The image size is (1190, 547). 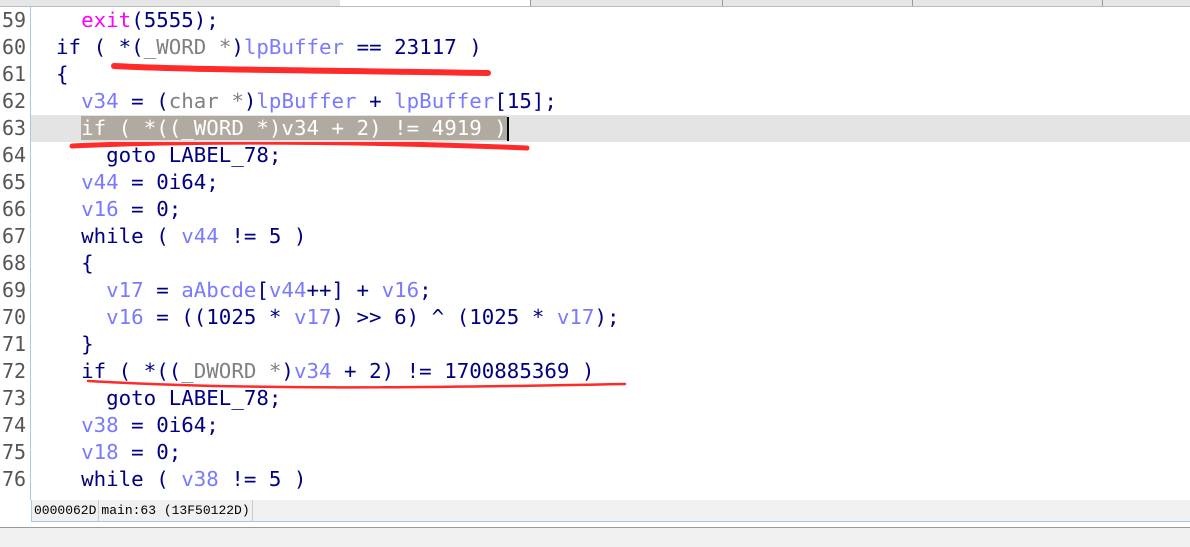 I want to click on code-token: == 23117 ), so click(x=413, y=47).